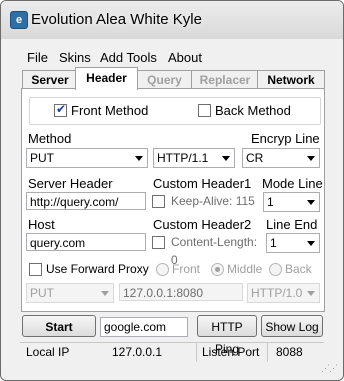  What do you see at coordinates (185, 57) in the screenshot?
I see `menu-about: About` at bounding box center [185, 57].